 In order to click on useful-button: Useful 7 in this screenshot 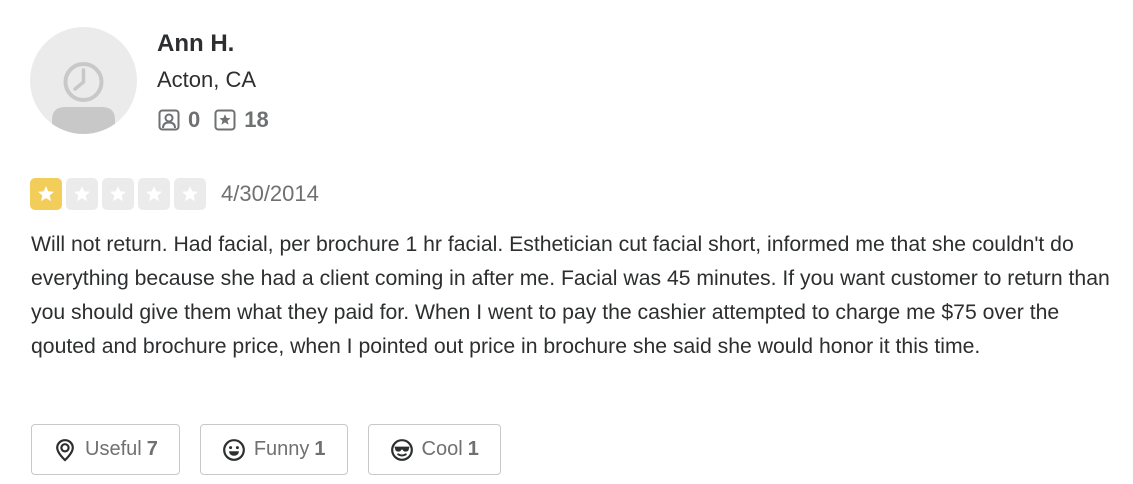, I will do `click(105, 449)`.